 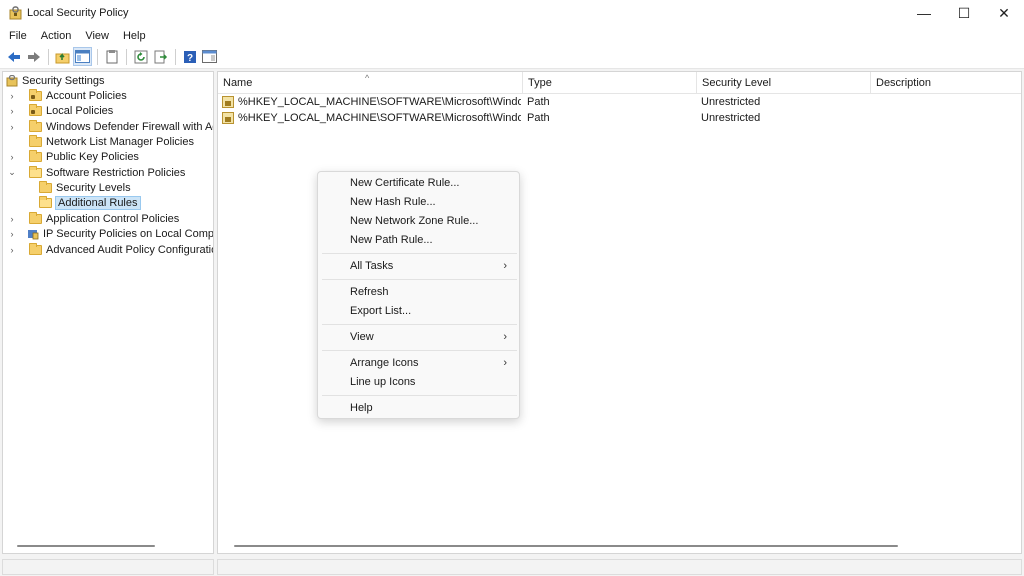 I want to click on tree-item-software-restriction-policies: ⌄ Software Restriction Policies, so click(x=96, y=172).